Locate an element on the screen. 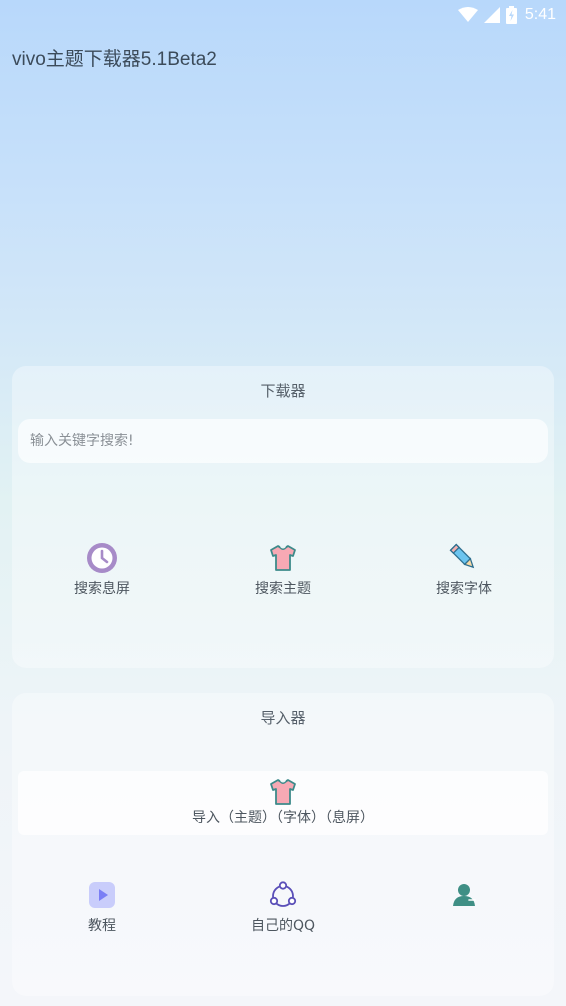 The image size is (566, 1006). search-lockscreen-button: 搜索息屏 is located at coordinates (102, 570).